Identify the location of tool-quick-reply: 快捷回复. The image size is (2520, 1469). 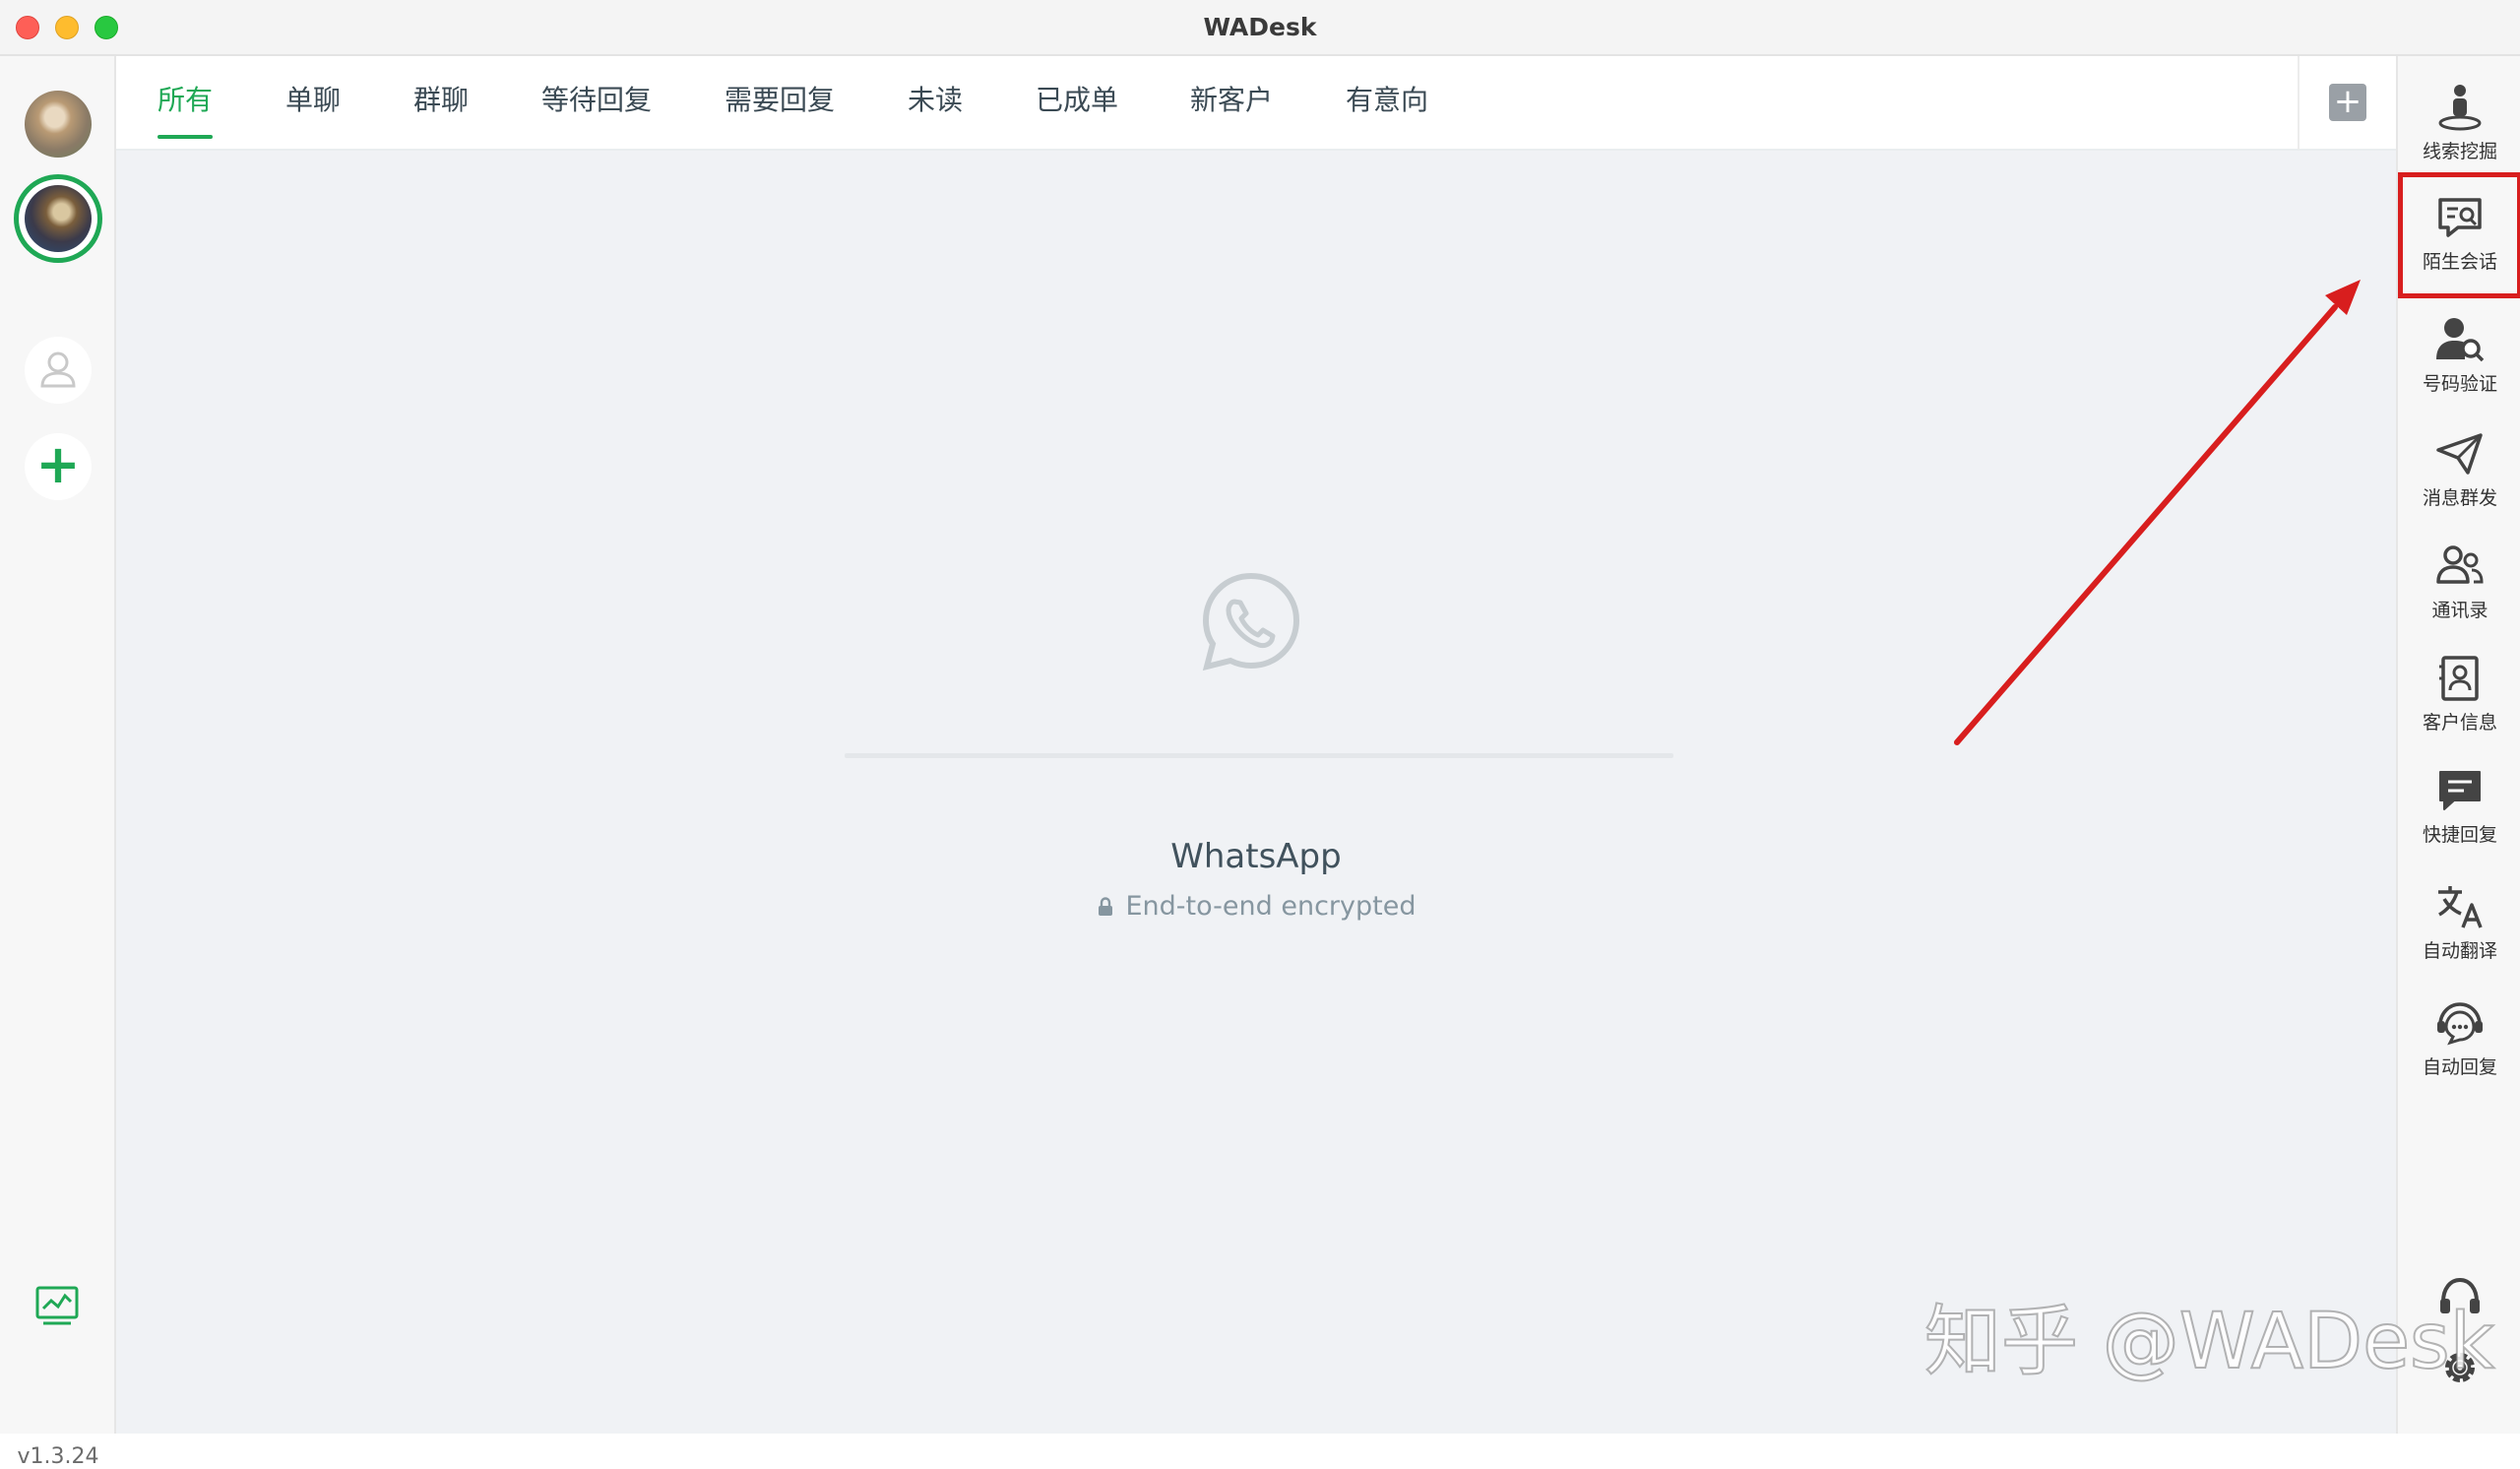
(2459, 819).